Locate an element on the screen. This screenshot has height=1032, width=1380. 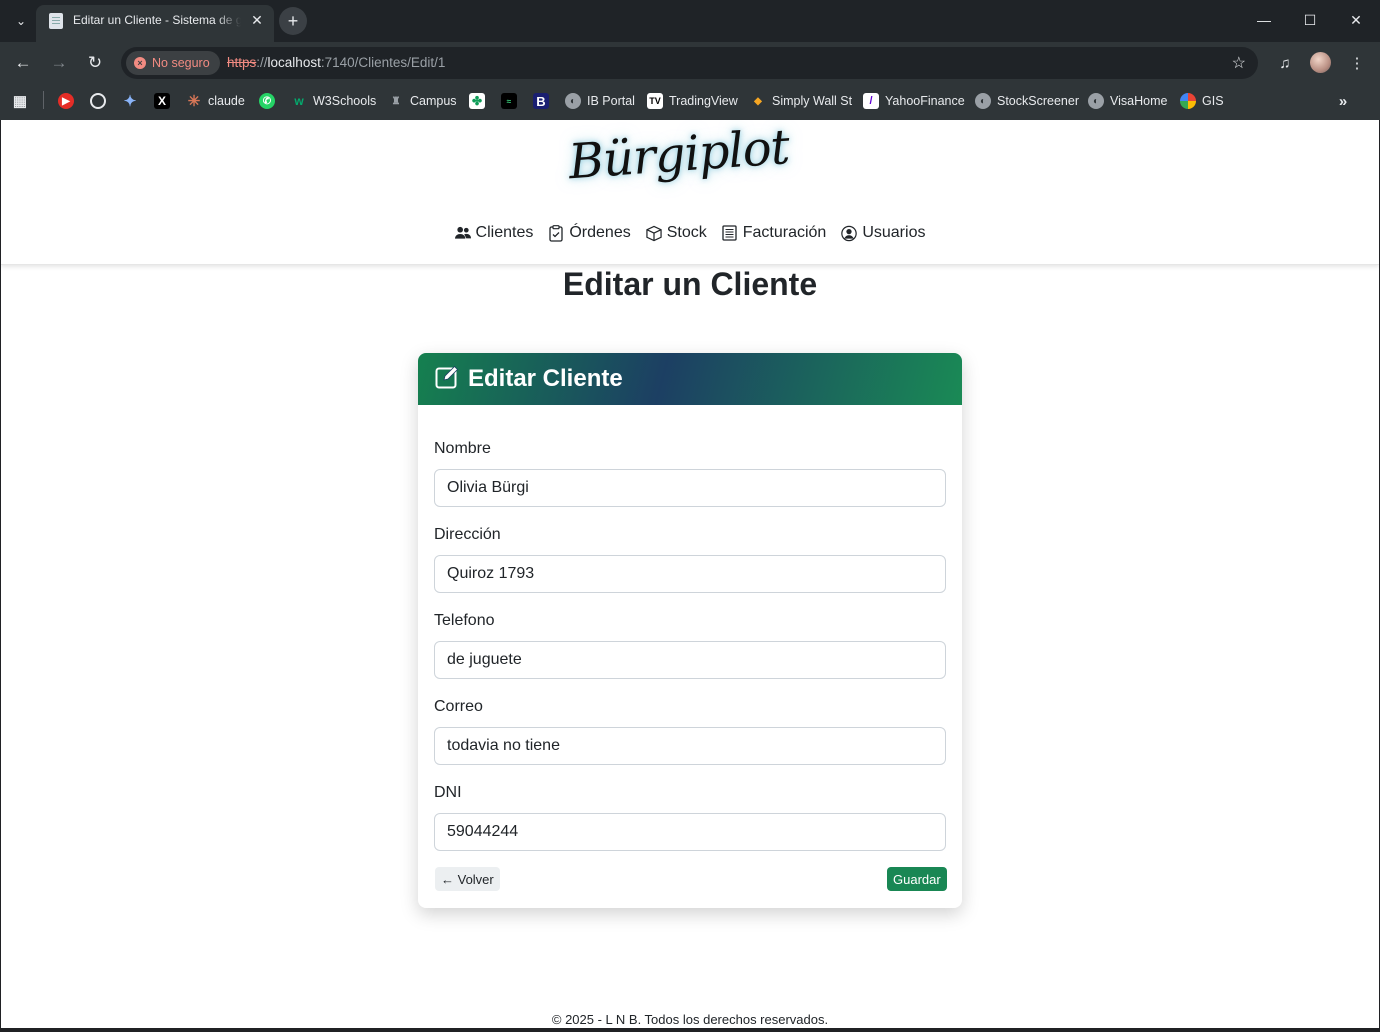
url-scheme: https is located at coordinates (242, 62).